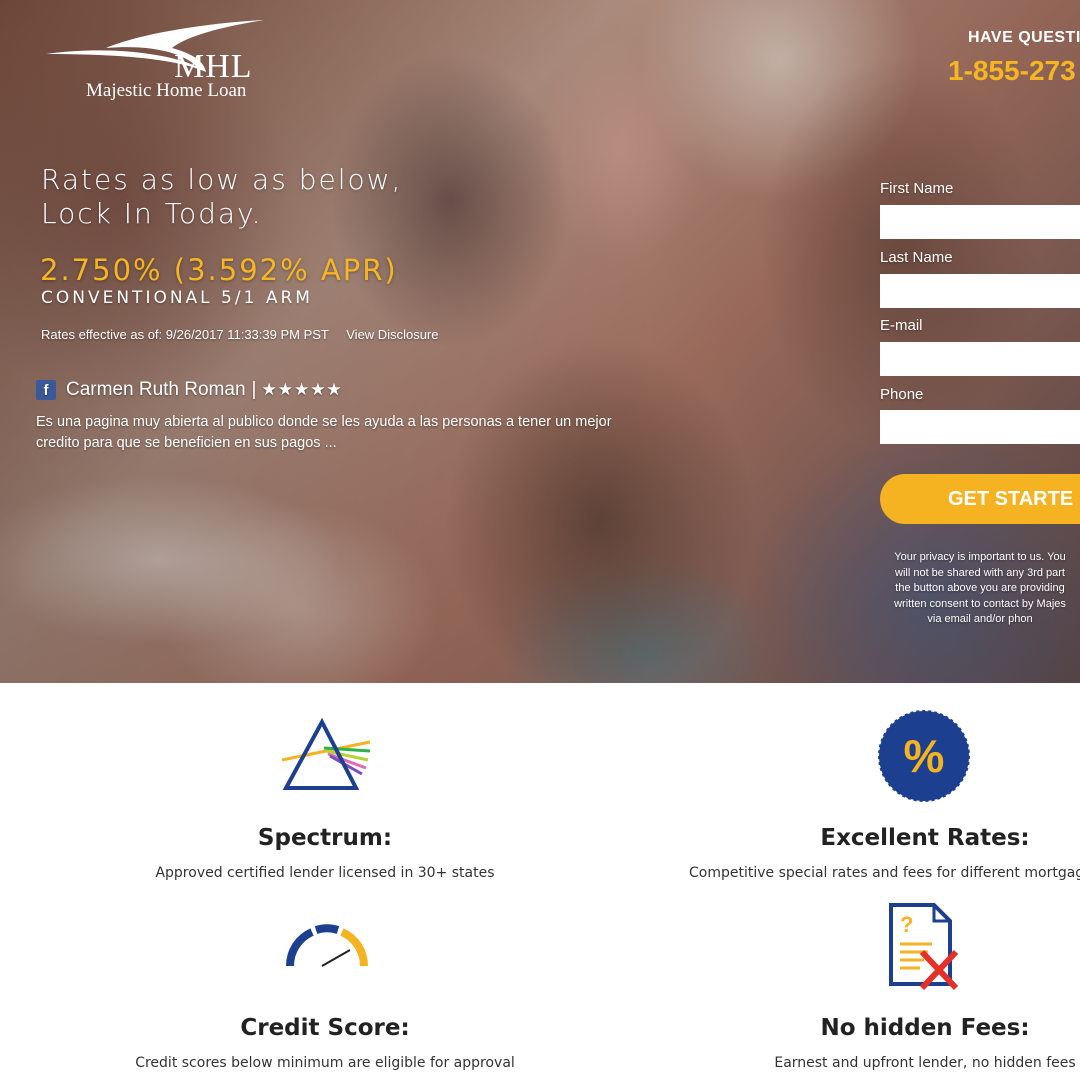 The height and width of the screenshot is (1080, 1080). What do you see at coordinates (980, 427) in the screenshot?
I see `phone-field` at bounding box center [980, 427].